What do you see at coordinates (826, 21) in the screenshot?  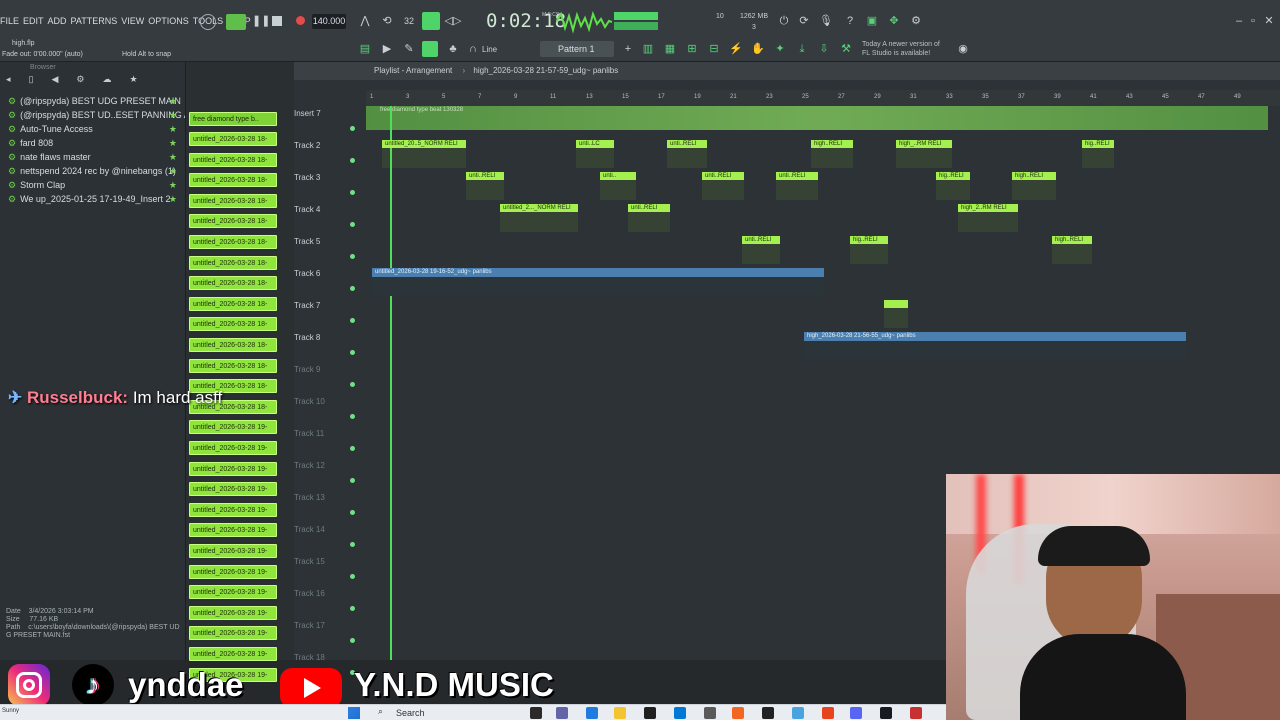 I see `mic-icon: 🎙` at bounding box center [826, 21].